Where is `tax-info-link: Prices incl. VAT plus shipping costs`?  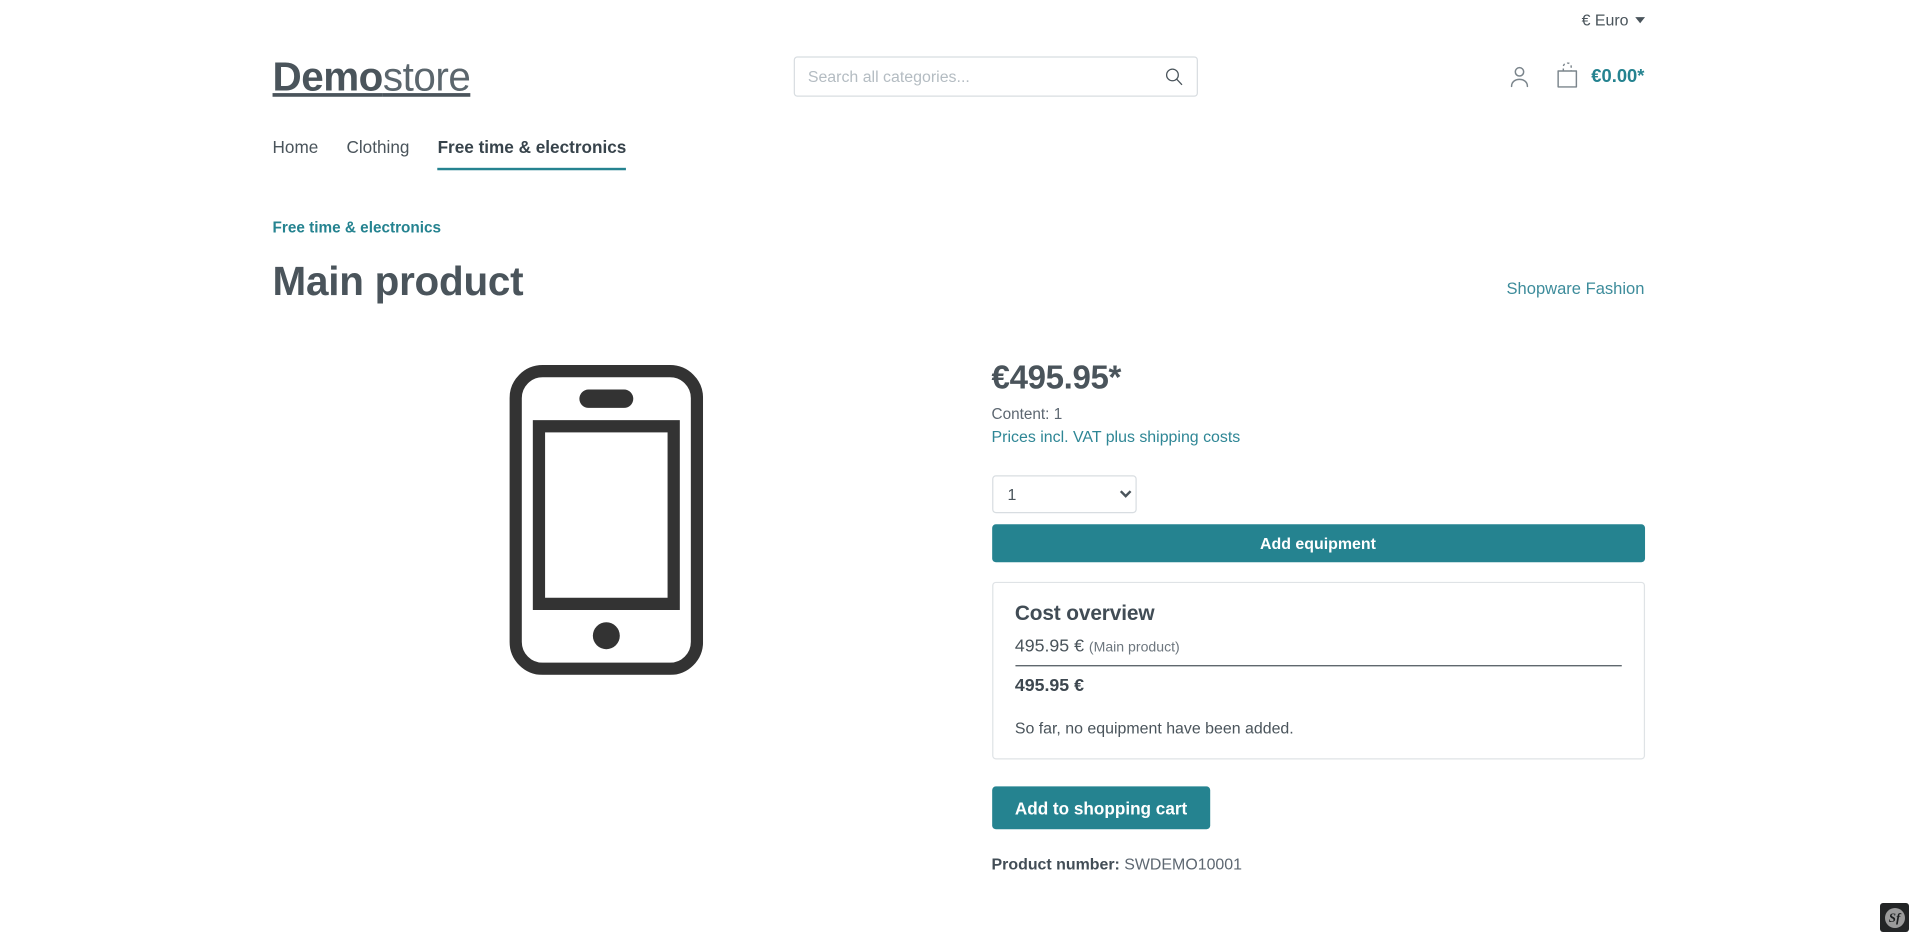 tax-info-link: Prices incl. VAT plus shipping costs is located at coordinates (1116, 437).